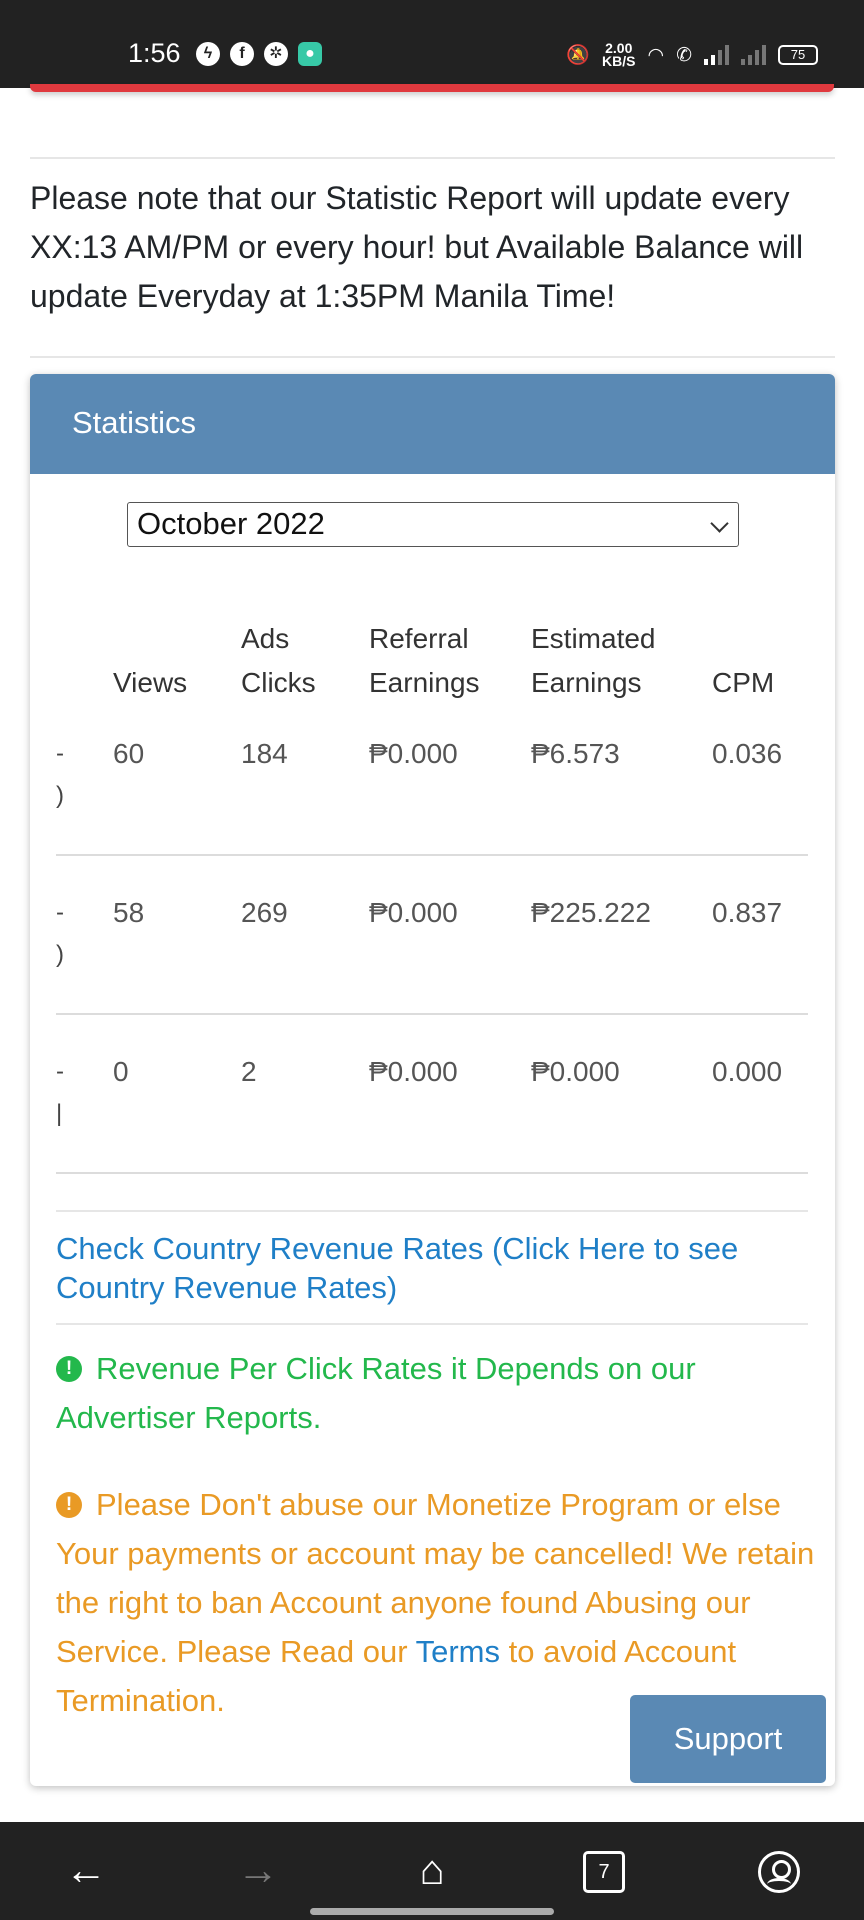  I want to click on cell-estimated-earnings: ₱6.573, so click(575, 753).